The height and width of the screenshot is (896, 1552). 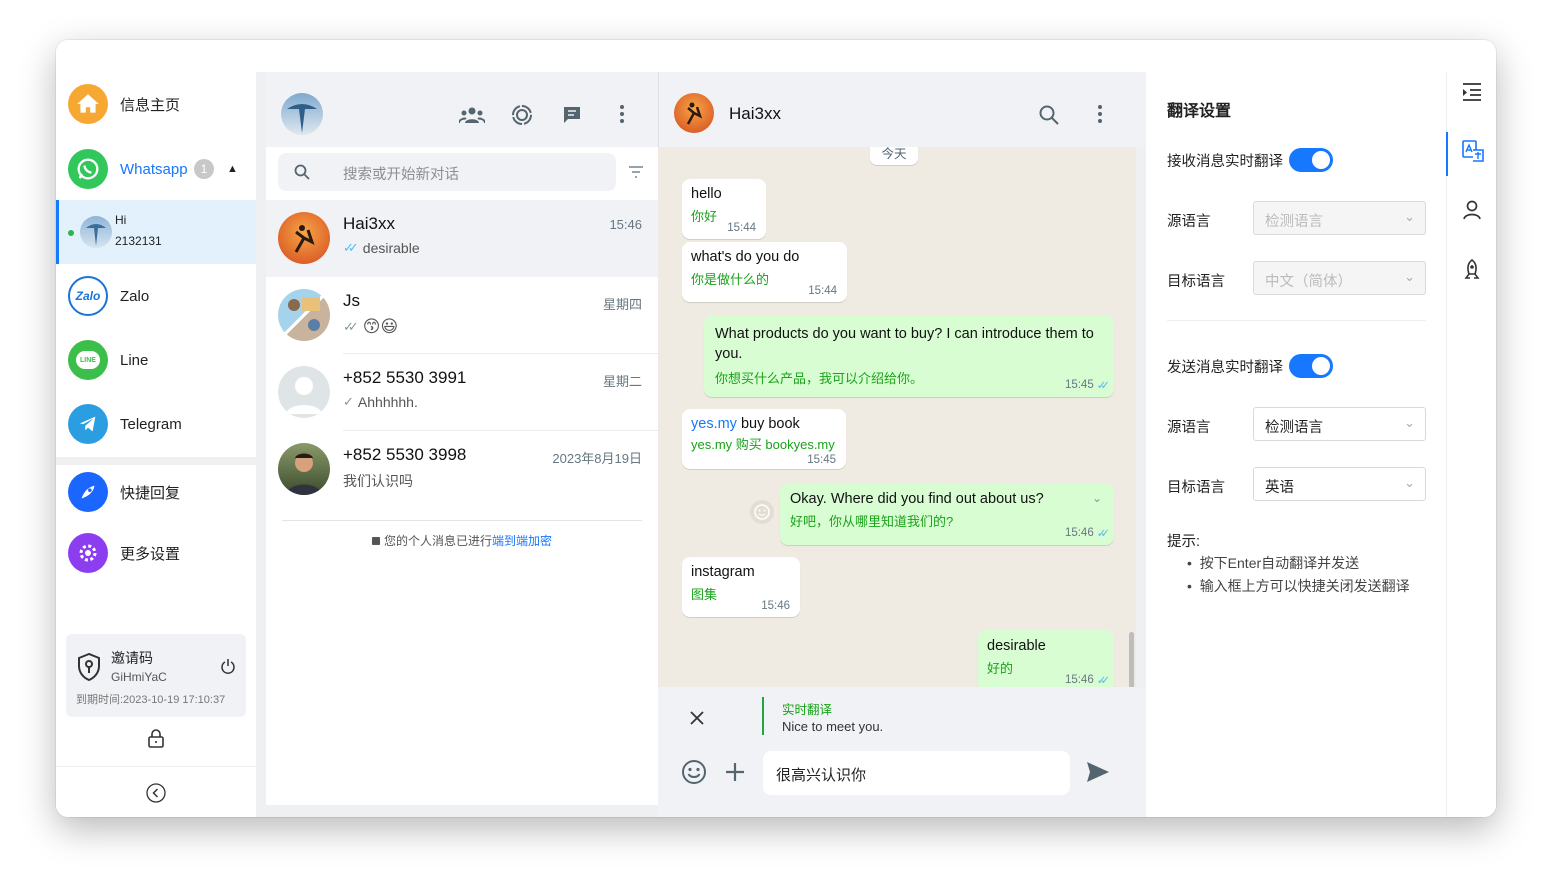 I want to click on chat-name: Js, so click(x=351, y=300).